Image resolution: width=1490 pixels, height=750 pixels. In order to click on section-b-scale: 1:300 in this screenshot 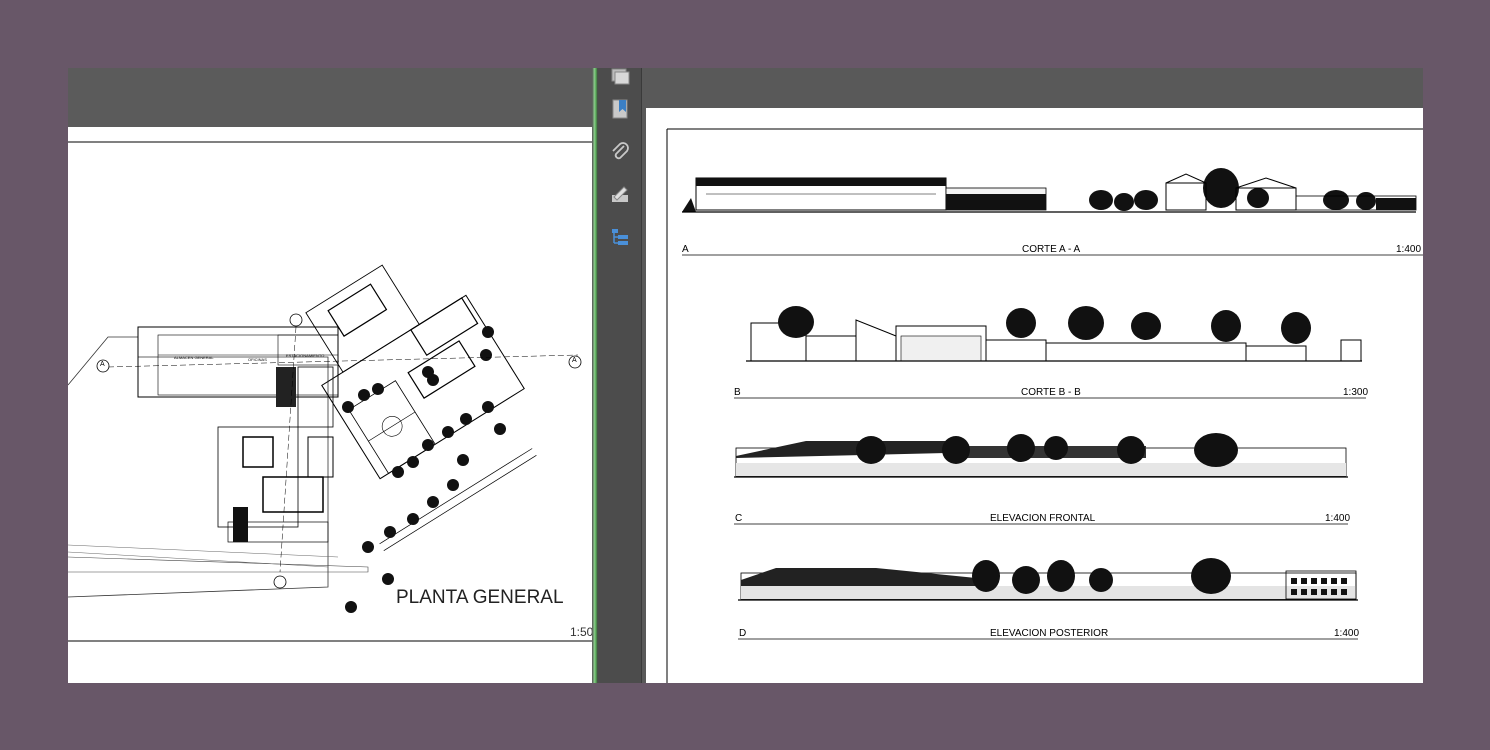, I will do `click(1356, 392)`.